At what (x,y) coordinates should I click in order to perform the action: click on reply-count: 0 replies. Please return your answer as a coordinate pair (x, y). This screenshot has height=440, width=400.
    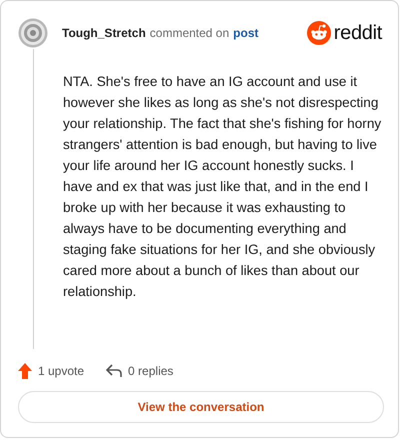
    Looking at the image, I should click on (140, 371).